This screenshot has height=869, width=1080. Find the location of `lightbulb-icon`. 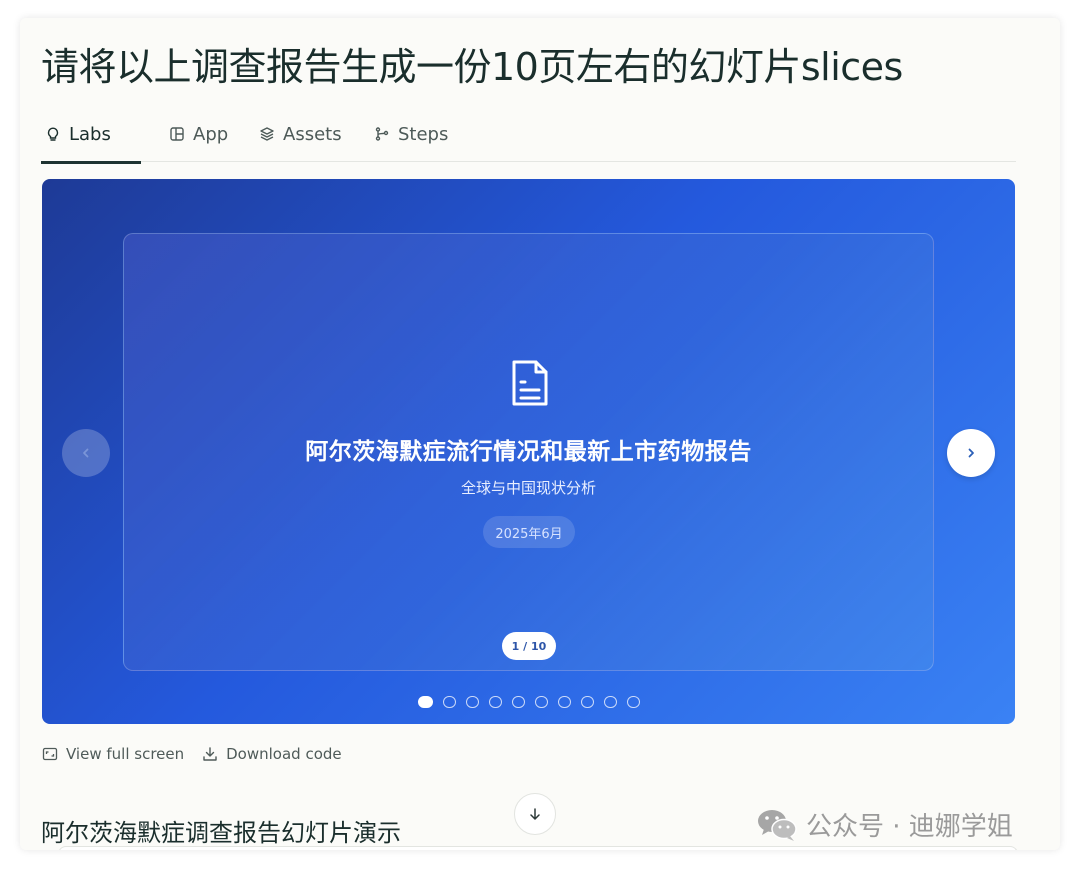

lightbulb-icon is located at coordinates (53, 134).